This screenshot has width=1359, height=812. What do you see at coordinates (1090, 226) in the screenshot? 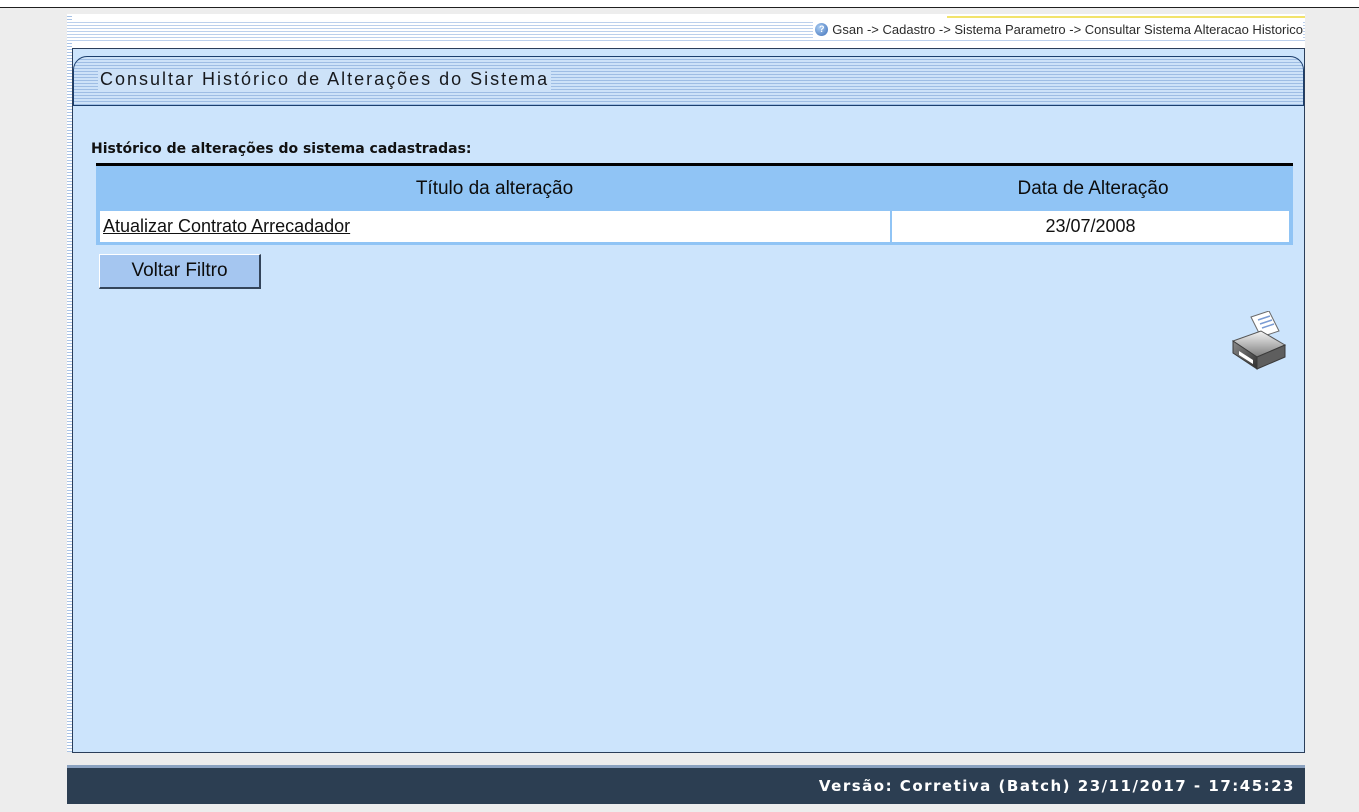
I see `cell-date: 23/07/2008` at bounding box center [1090, 226].